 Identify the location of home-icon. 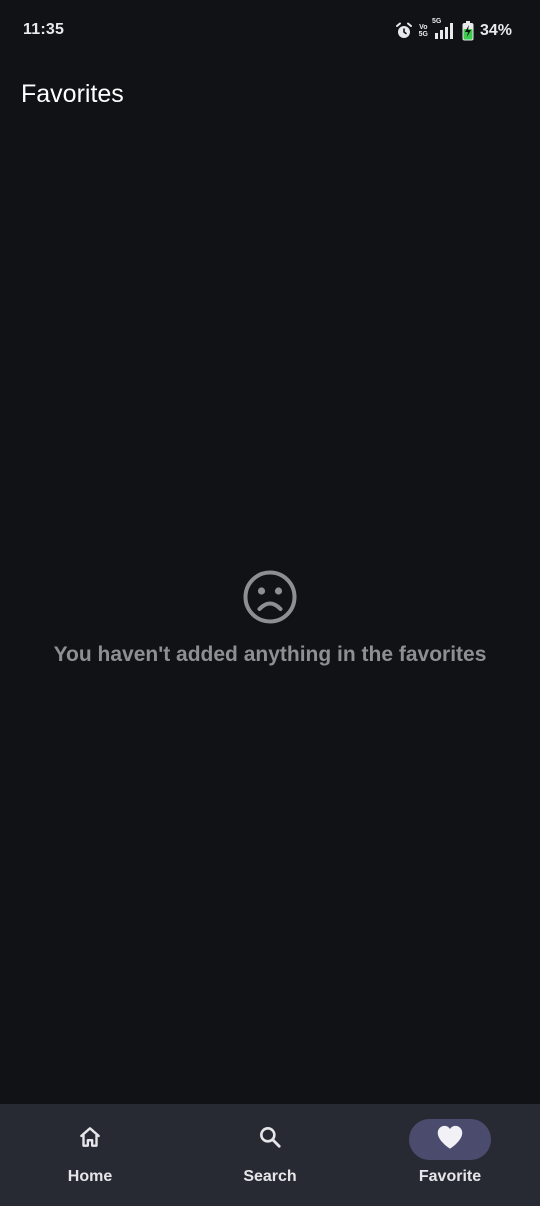
(90, 1139).